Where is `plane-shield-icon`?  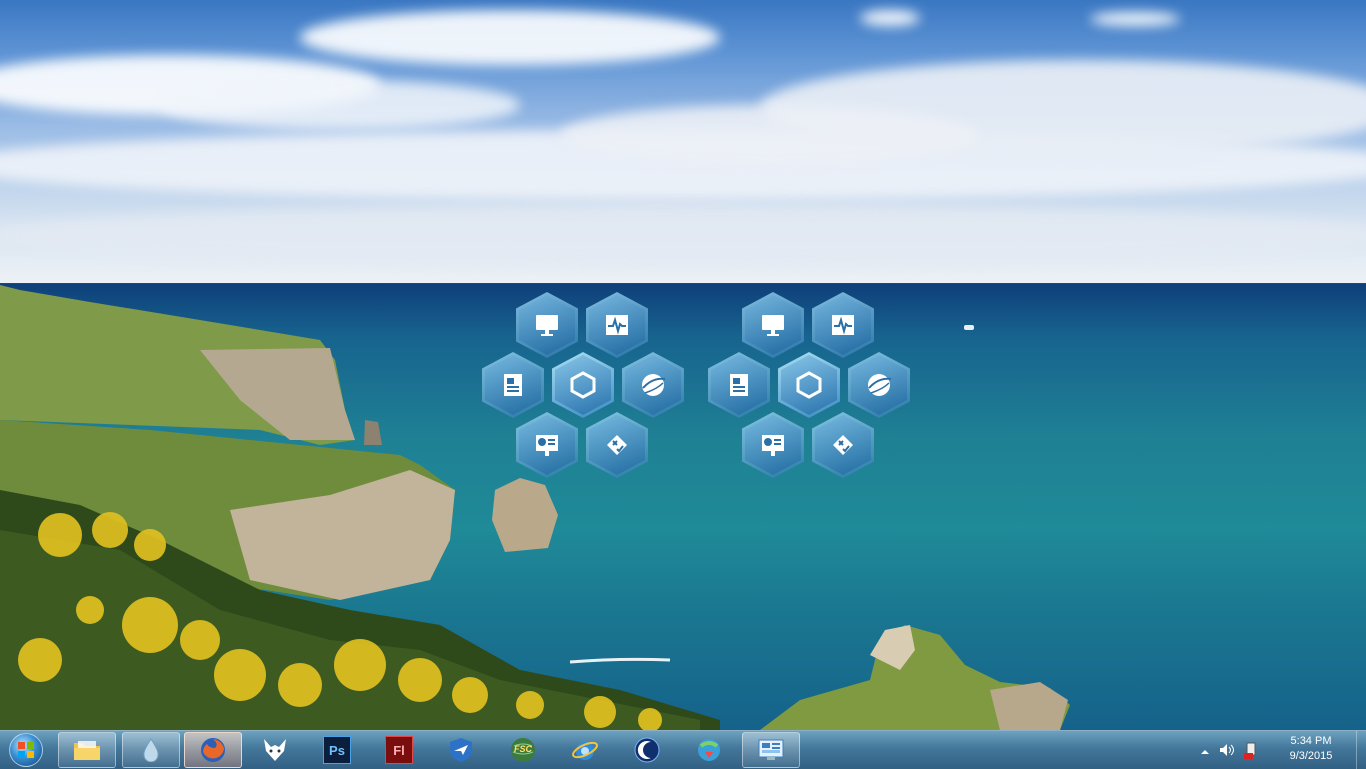 plane-shield-icon is located at coordinates (461, 750).